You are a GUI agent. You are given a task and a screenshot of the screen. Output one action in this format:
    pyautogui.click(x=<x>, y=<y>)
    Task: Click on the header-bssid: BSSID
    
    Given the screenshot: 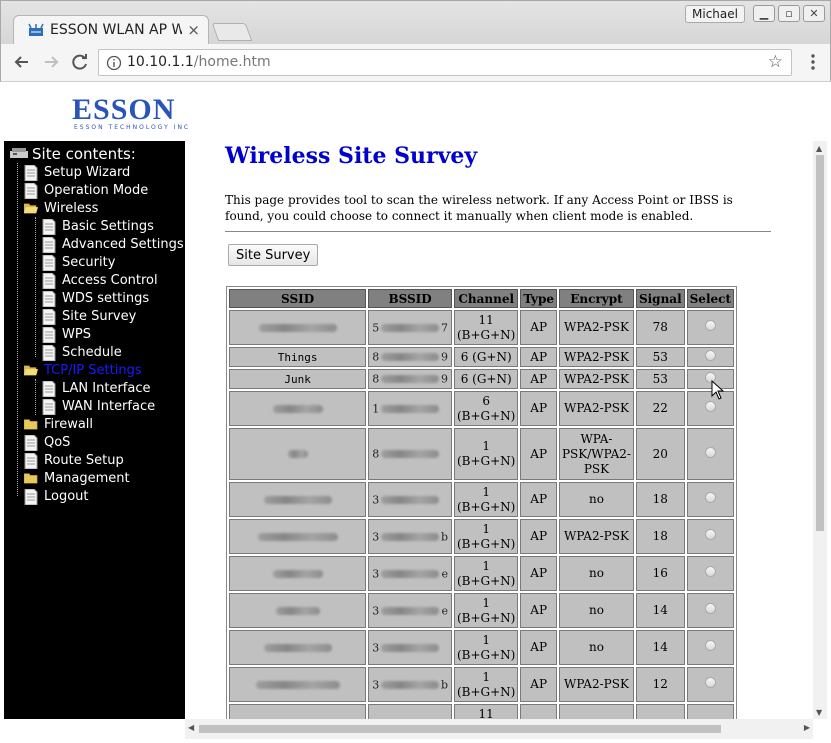 What is the action you would take?
    pyautogui.click(x=410, y=298)
    